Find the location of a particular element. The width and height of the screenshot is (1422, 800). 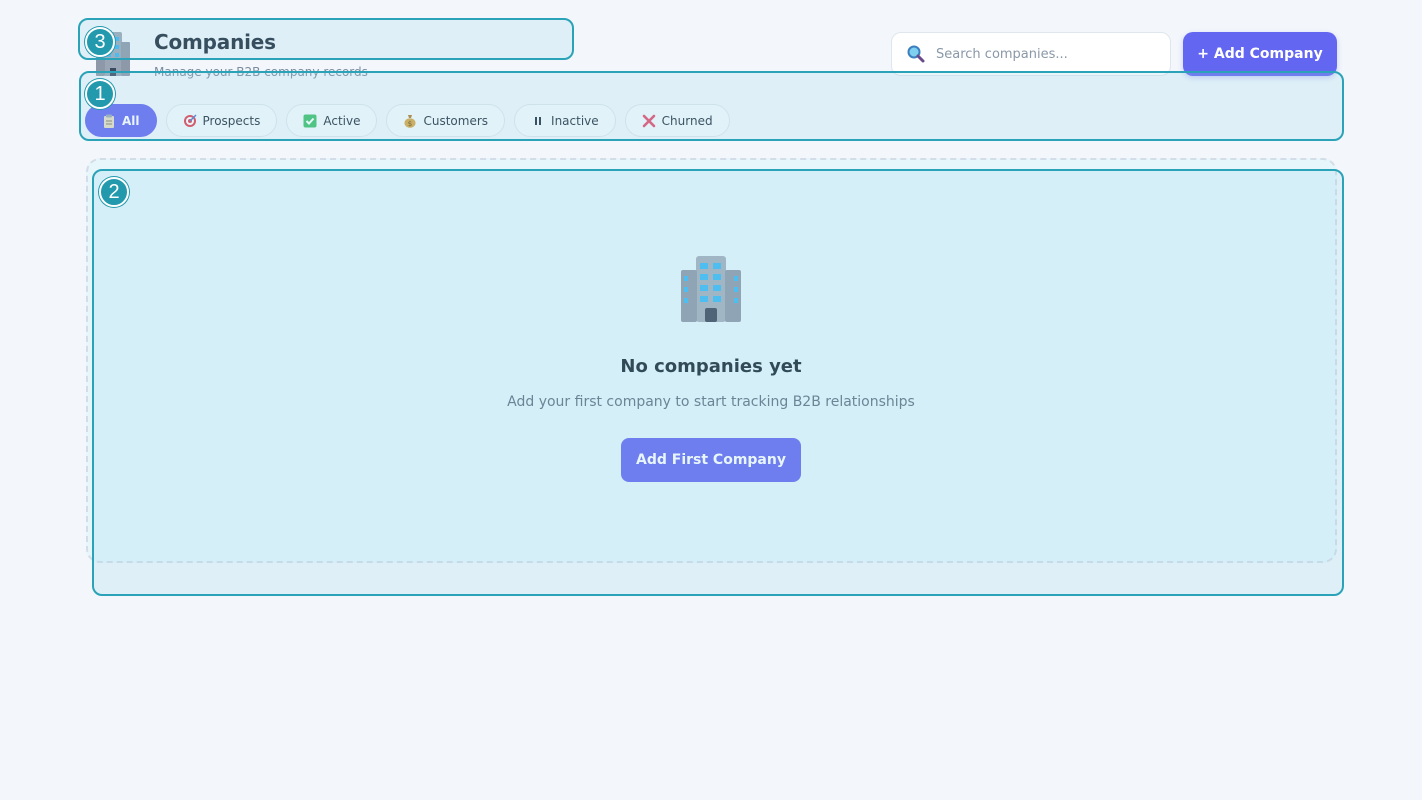

money-bag-icon: $ is located at coordinates (410, 121).